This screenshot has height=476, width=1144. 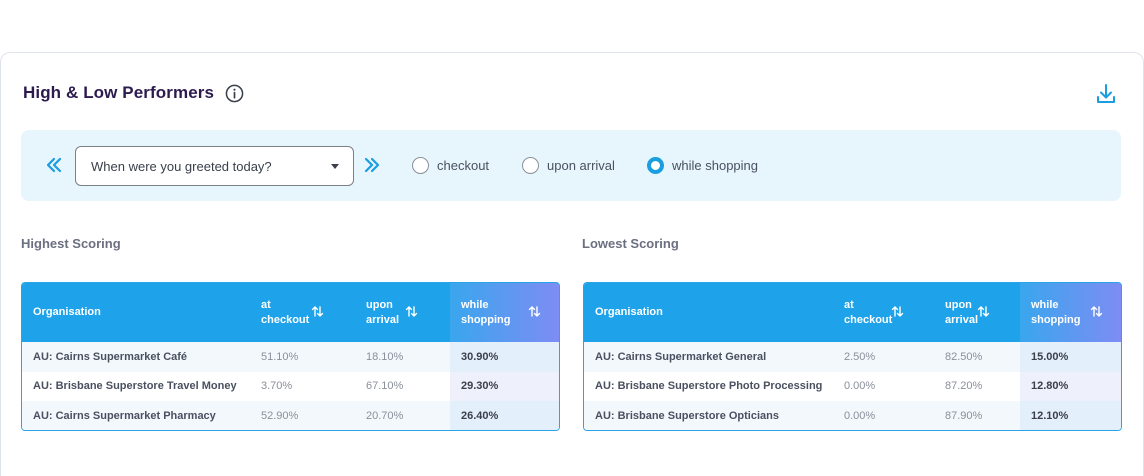 I want to click on radio-checkout: checkout, so click(x=450, y=165).